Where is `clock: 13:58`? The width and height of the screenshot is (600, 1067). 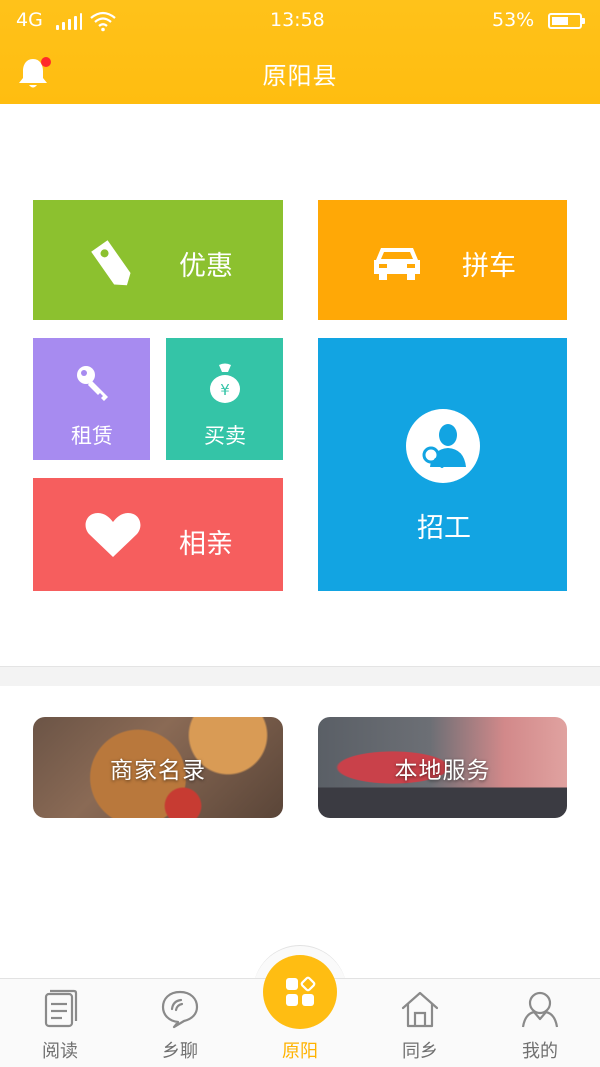 clock: 13:58 is located at coordinates (297, 20).